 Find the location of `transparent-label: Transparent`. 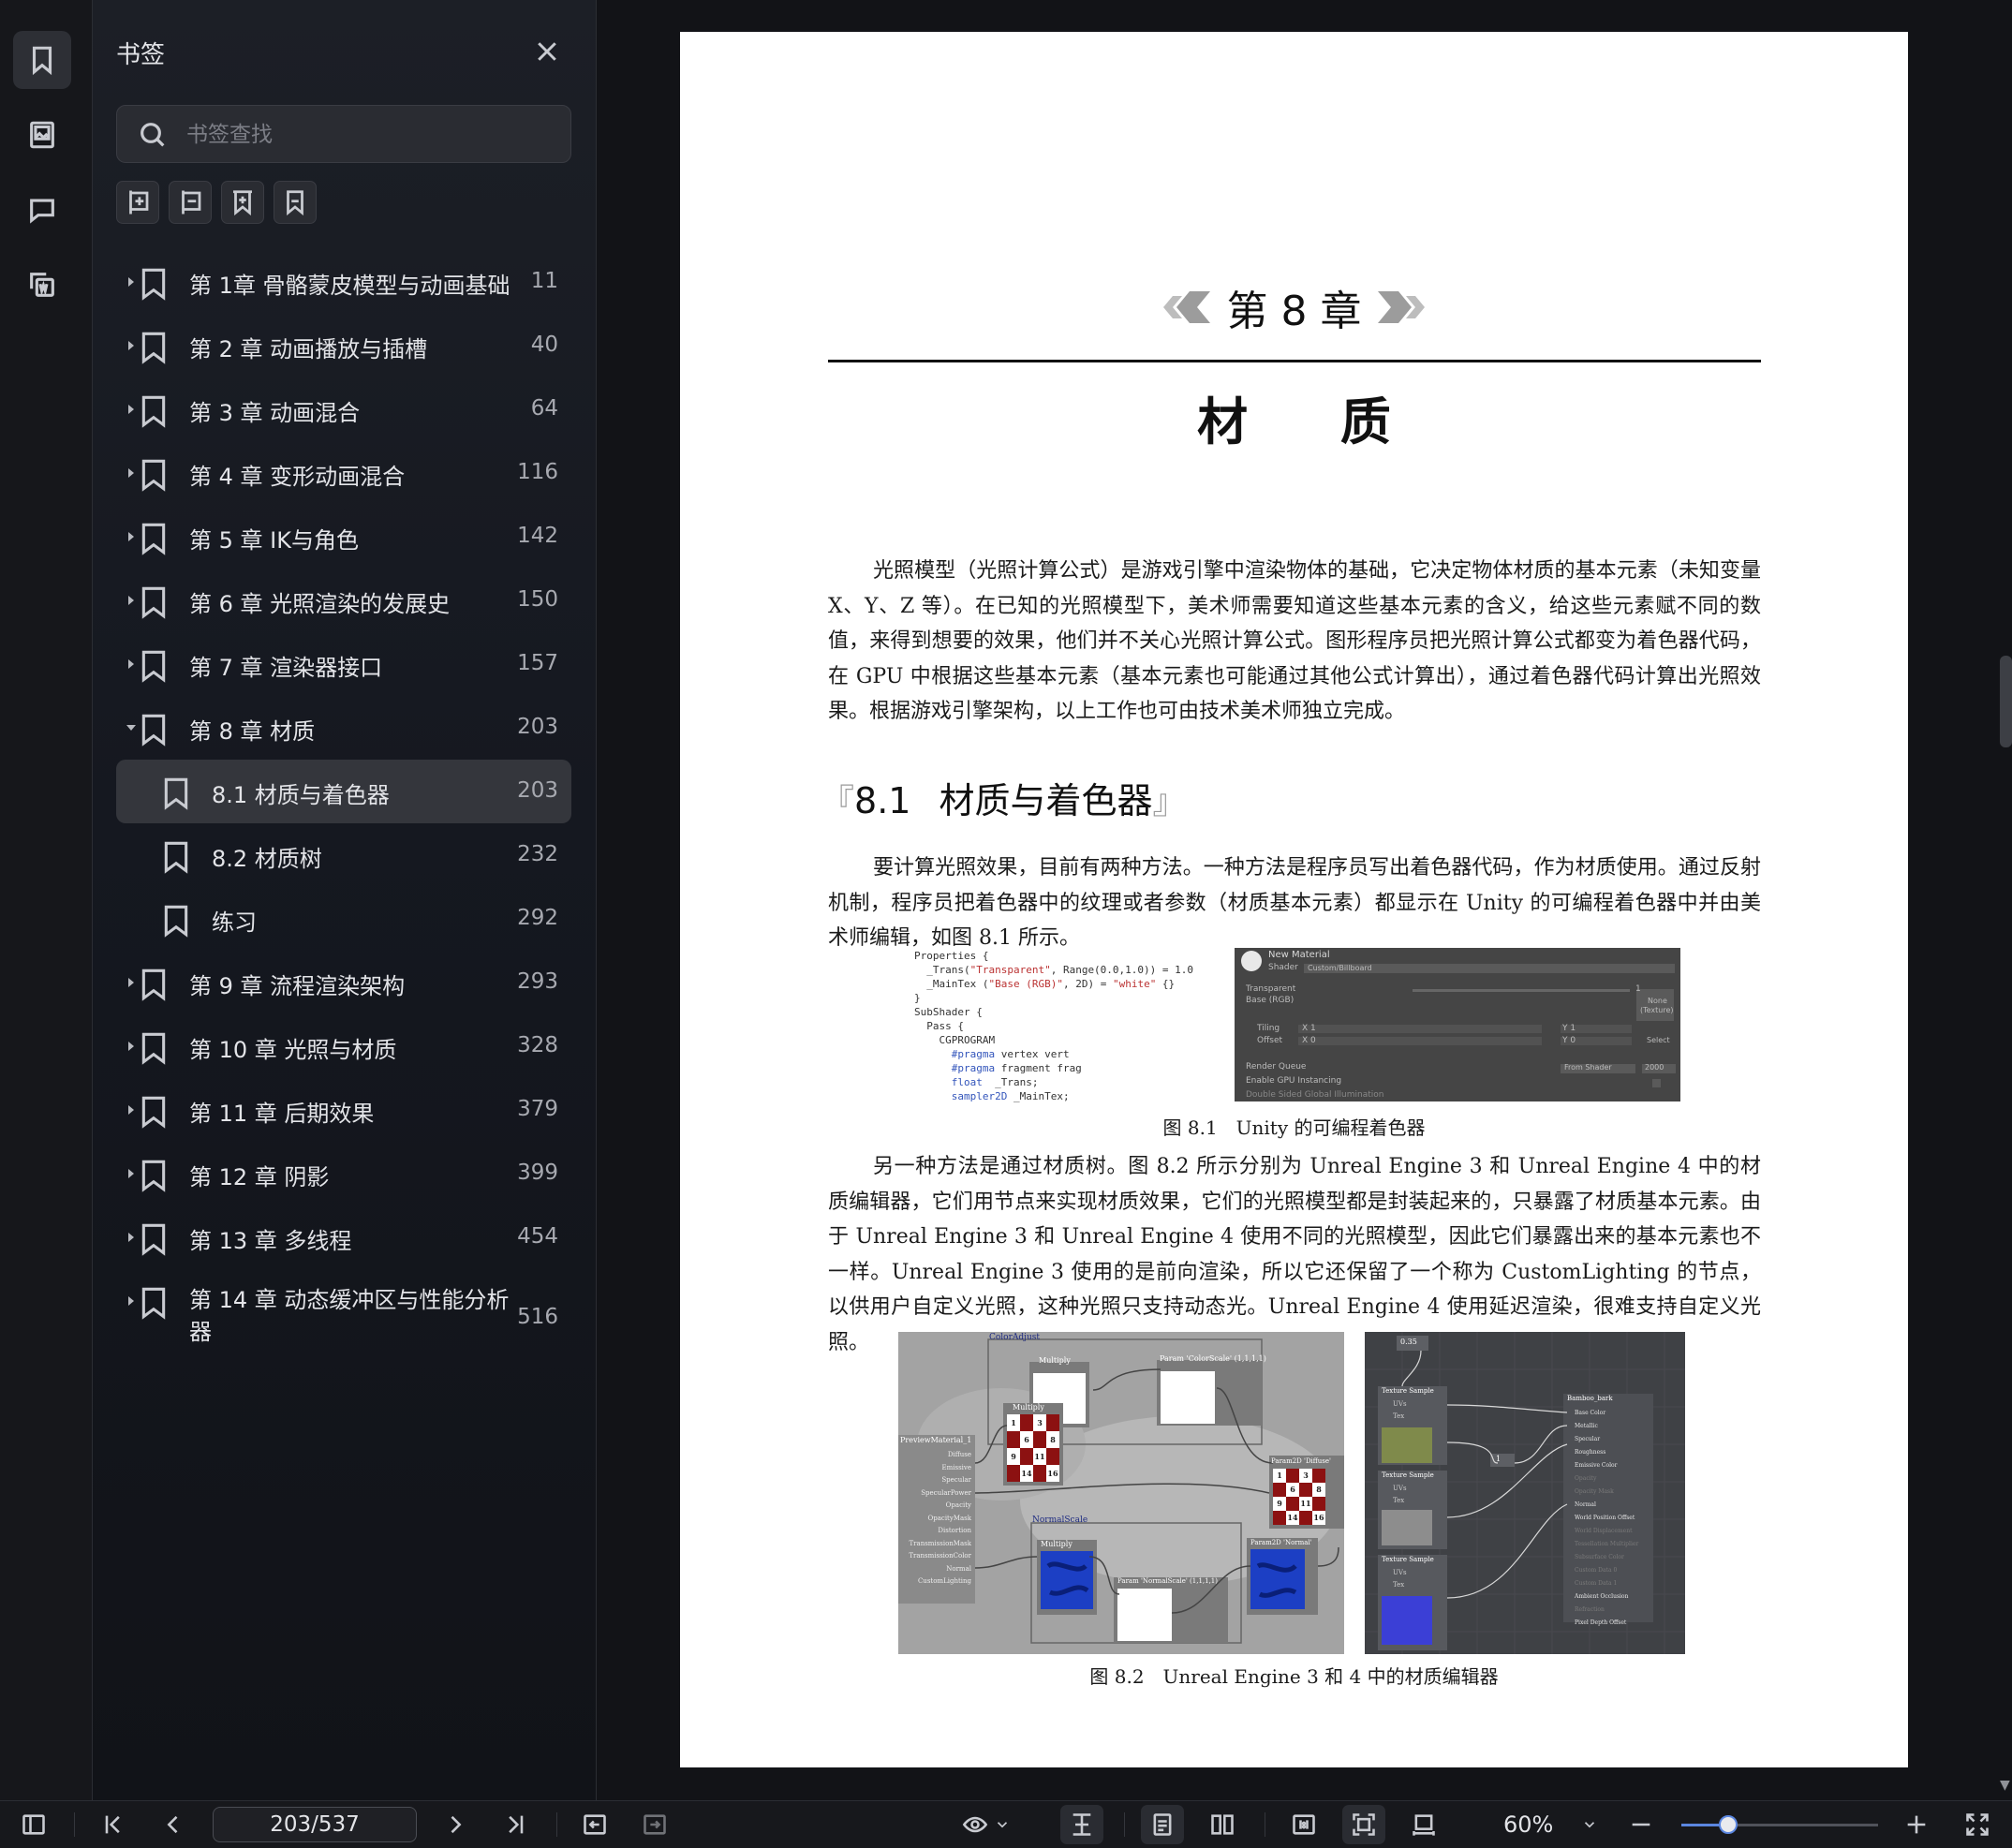

transparent-label: Transparent is located at coordinates (1271, 989).